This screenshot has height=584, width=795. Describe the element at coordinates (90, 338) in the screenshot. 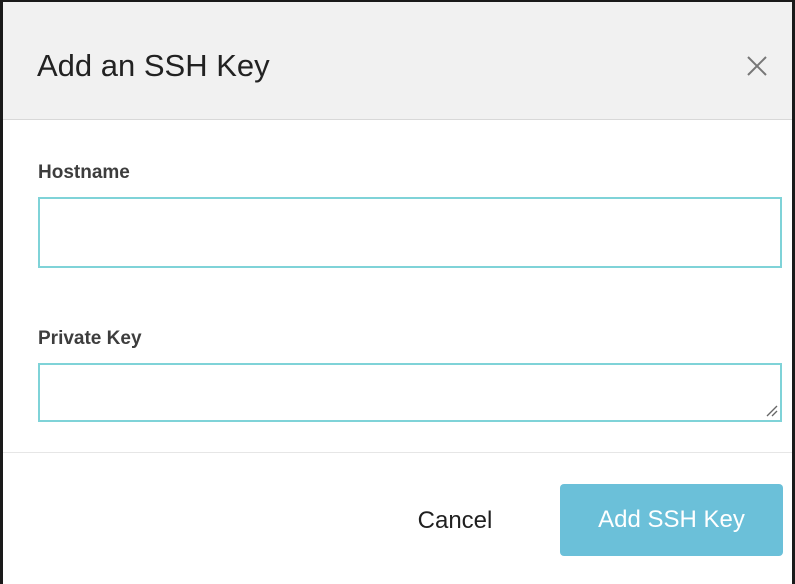

I see `private-key-label: Private Key` at that location.